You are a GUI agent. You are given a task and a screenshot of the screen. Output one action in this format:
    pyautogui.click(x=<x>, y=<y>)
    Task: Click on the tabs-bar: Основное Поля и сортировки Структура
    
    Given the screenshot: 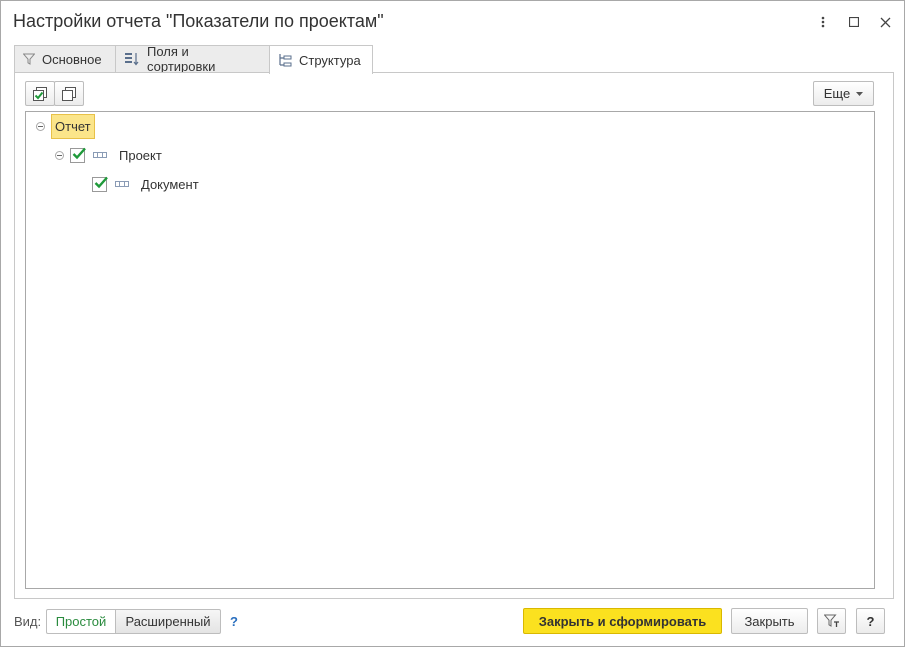 What is the action you would take?
    pyautogui.click(x=193, y=59)
    